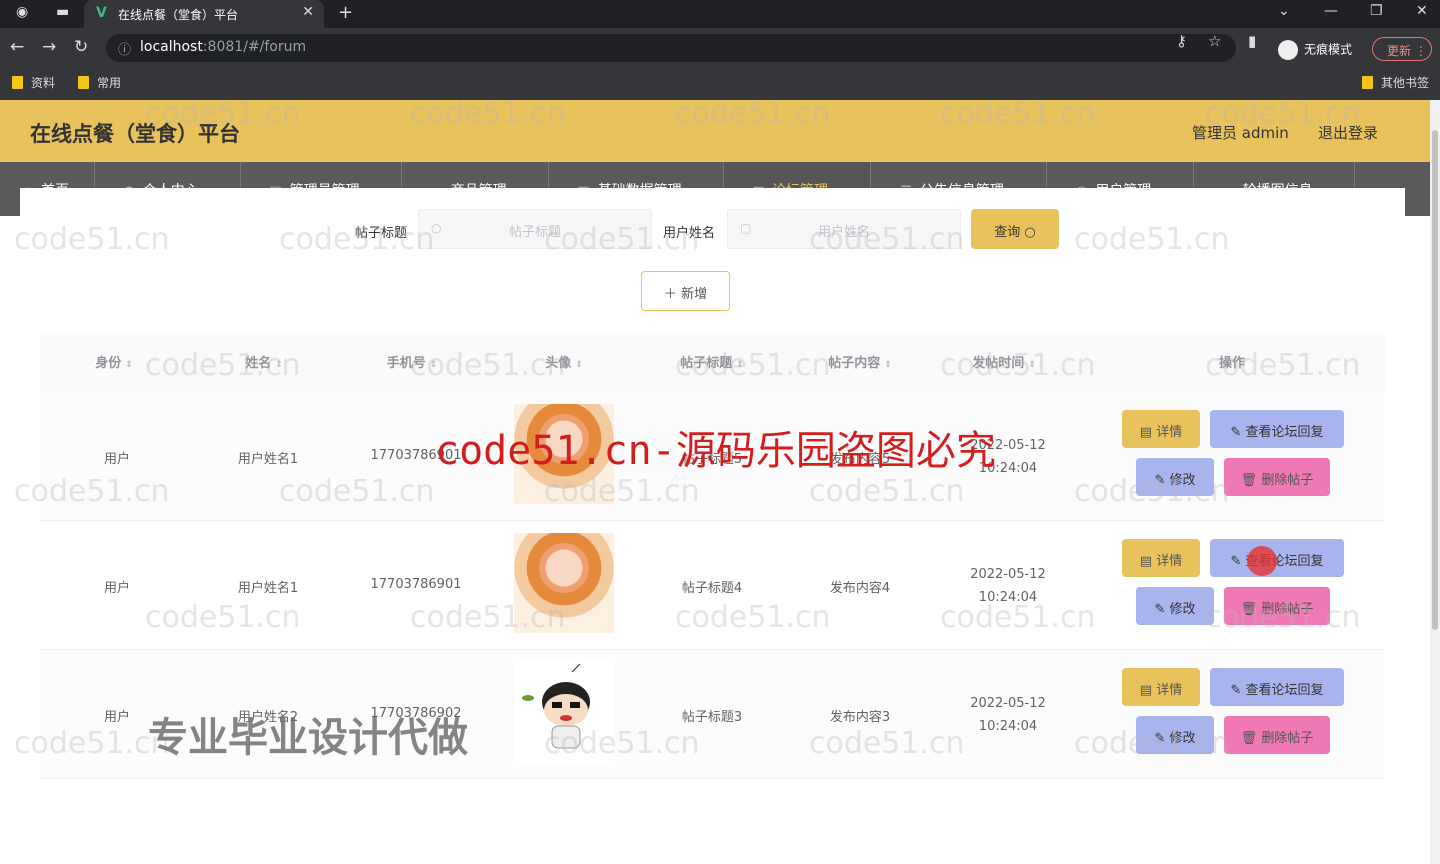 The image size is (1440, 864). I want to click on bookmark-star-icon: ☆, so click(1214, 41).